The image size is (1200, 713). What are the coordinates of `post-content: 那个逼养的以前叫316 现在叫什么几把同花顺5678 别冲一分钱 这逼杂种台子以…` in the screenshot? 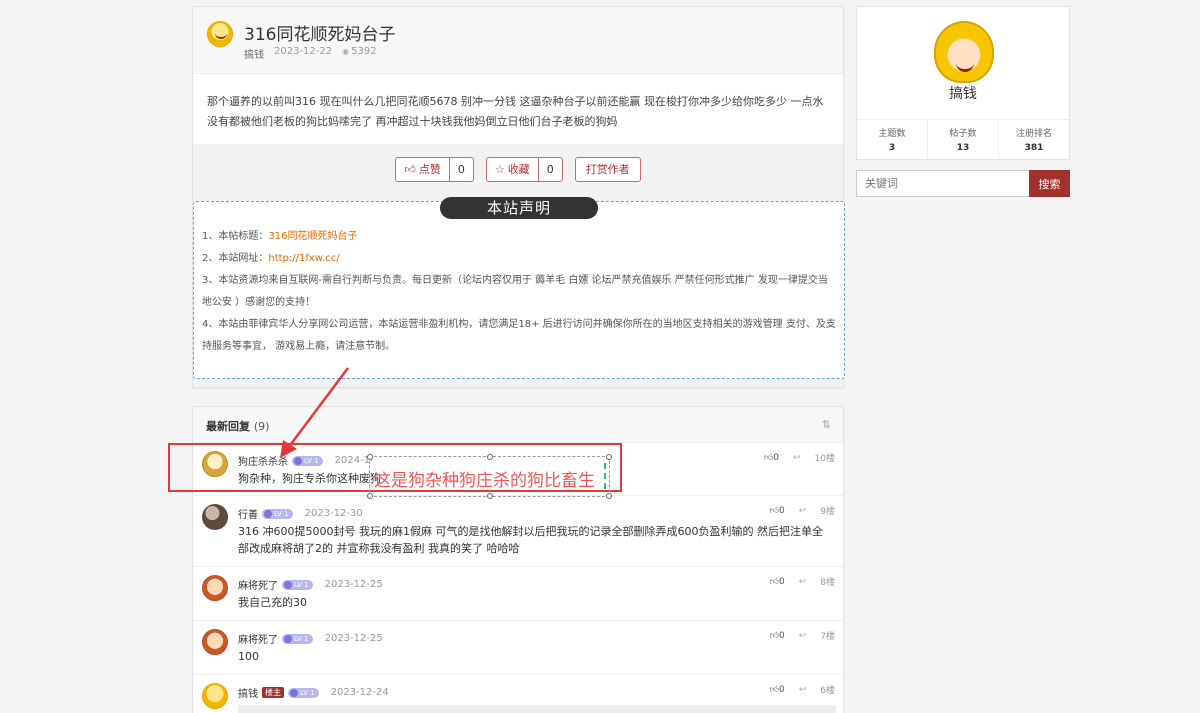 It's located at (518, 109).